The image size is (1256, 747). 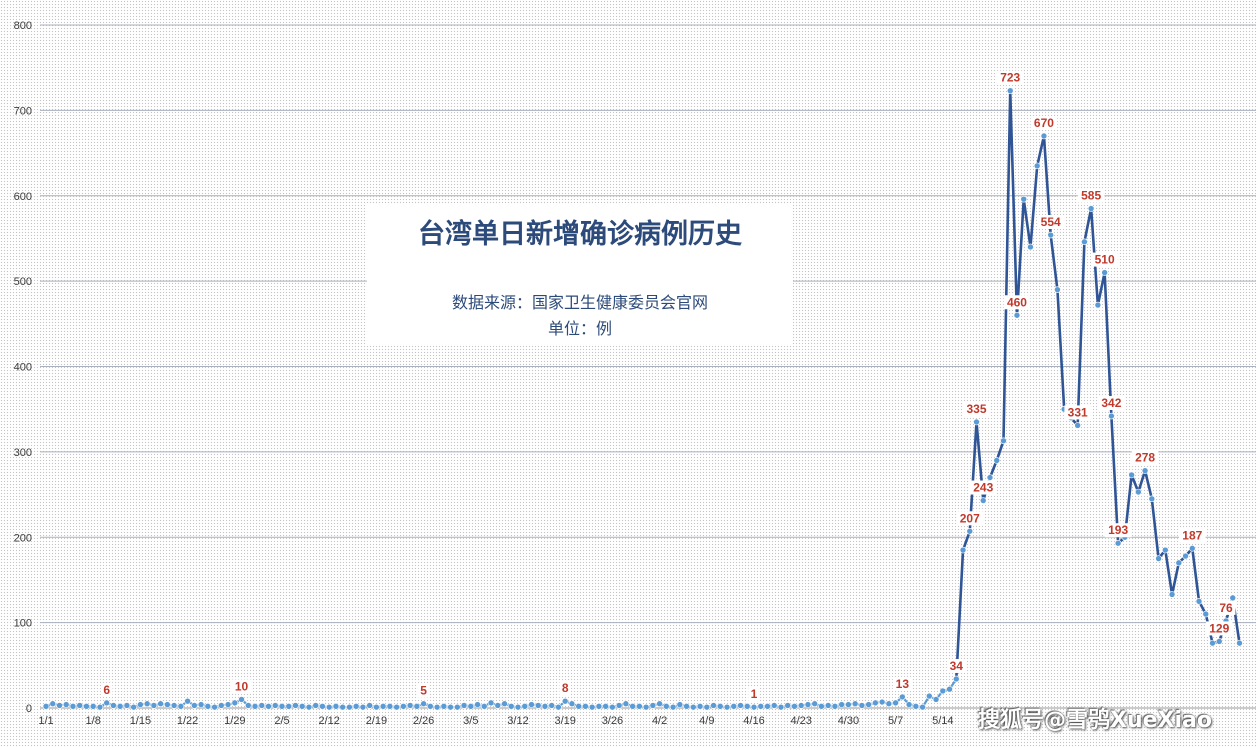 What do you see at coordinates (1226, 608) in the screenshot?
I see `data-label: 76` at bounding box center [1226, 608].